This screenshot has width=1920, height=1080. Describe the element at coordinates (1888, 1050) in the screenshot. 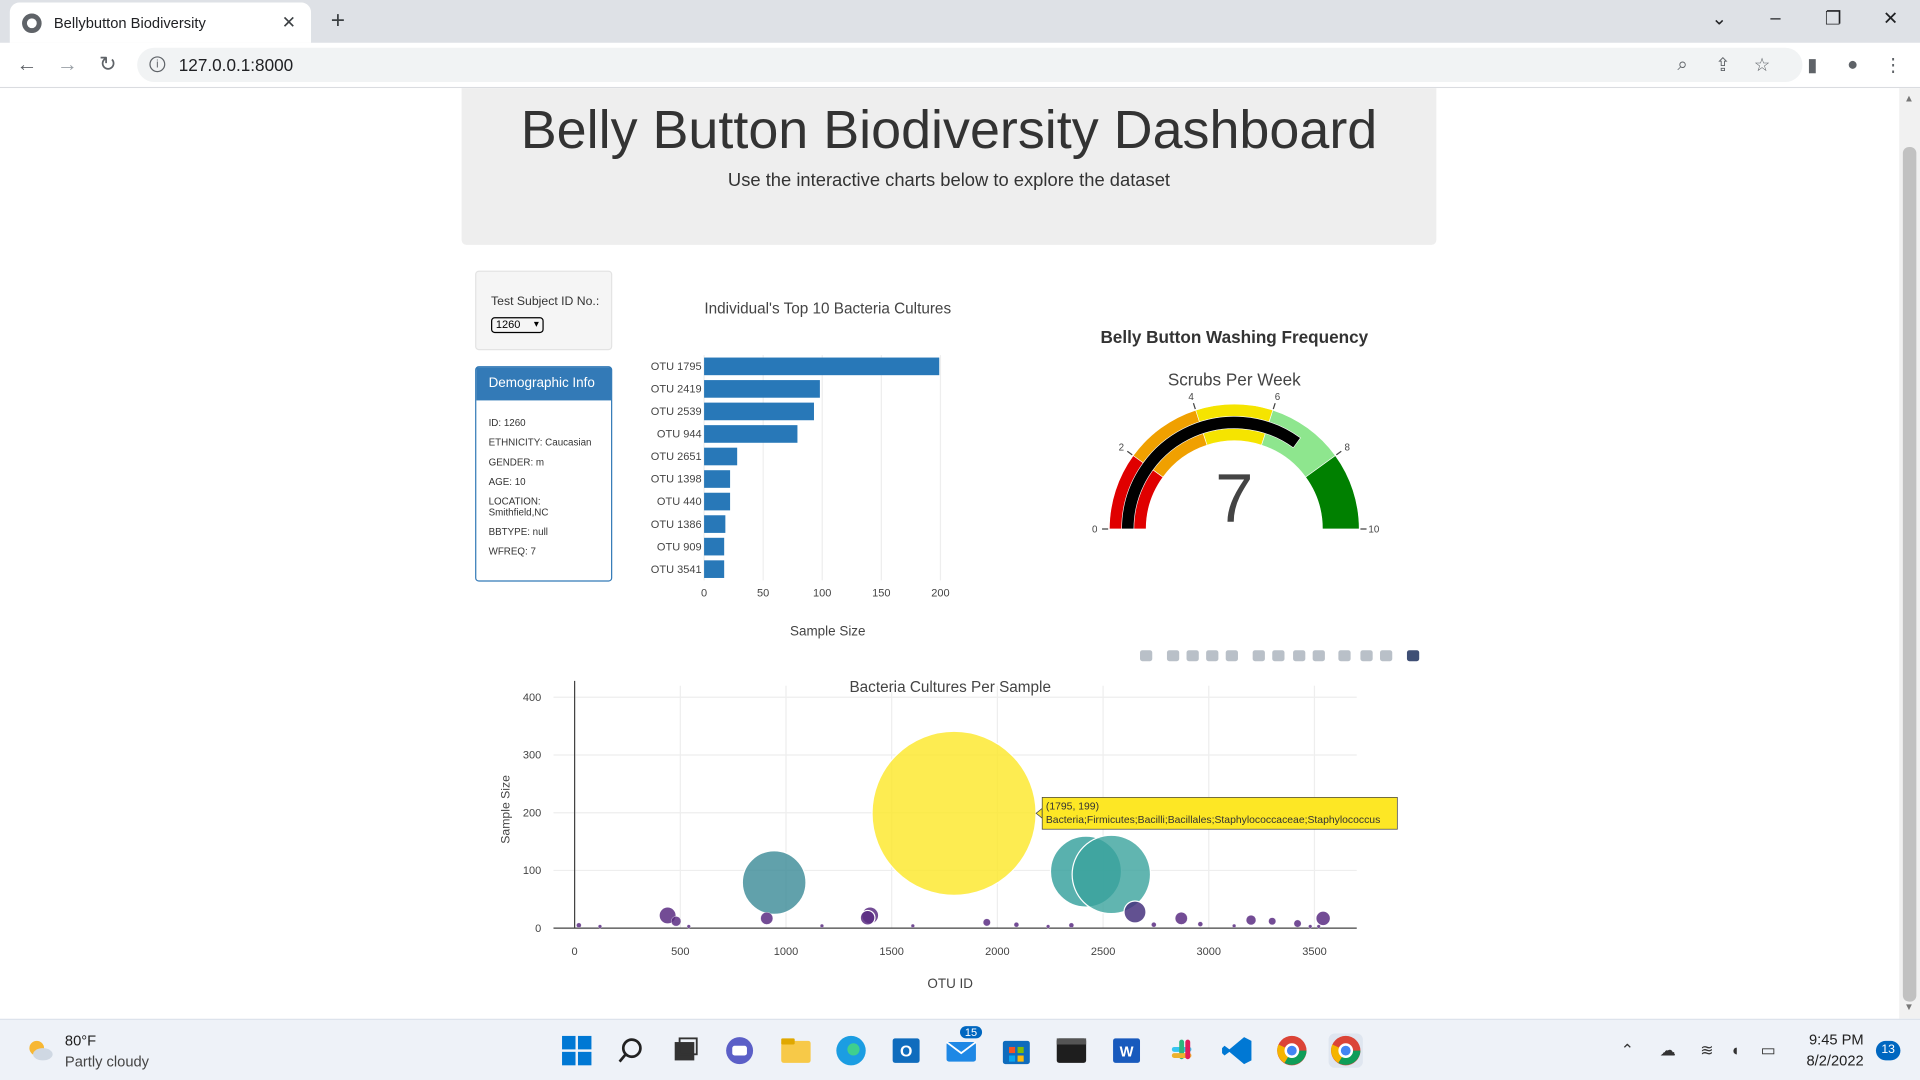

I see `notification-badge: 13` at that location.